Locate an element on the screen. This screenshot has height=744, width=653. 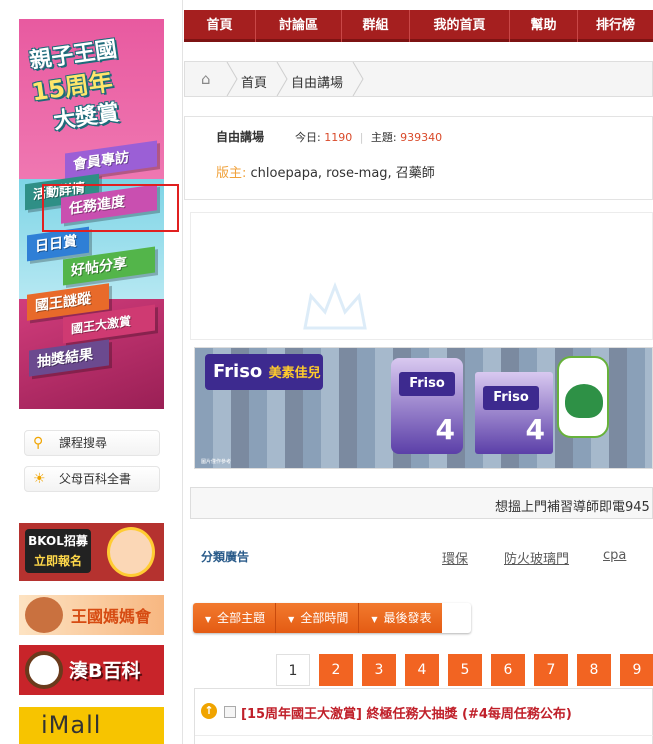
moderators-label: 版主: is located at coordinates (231, 173).